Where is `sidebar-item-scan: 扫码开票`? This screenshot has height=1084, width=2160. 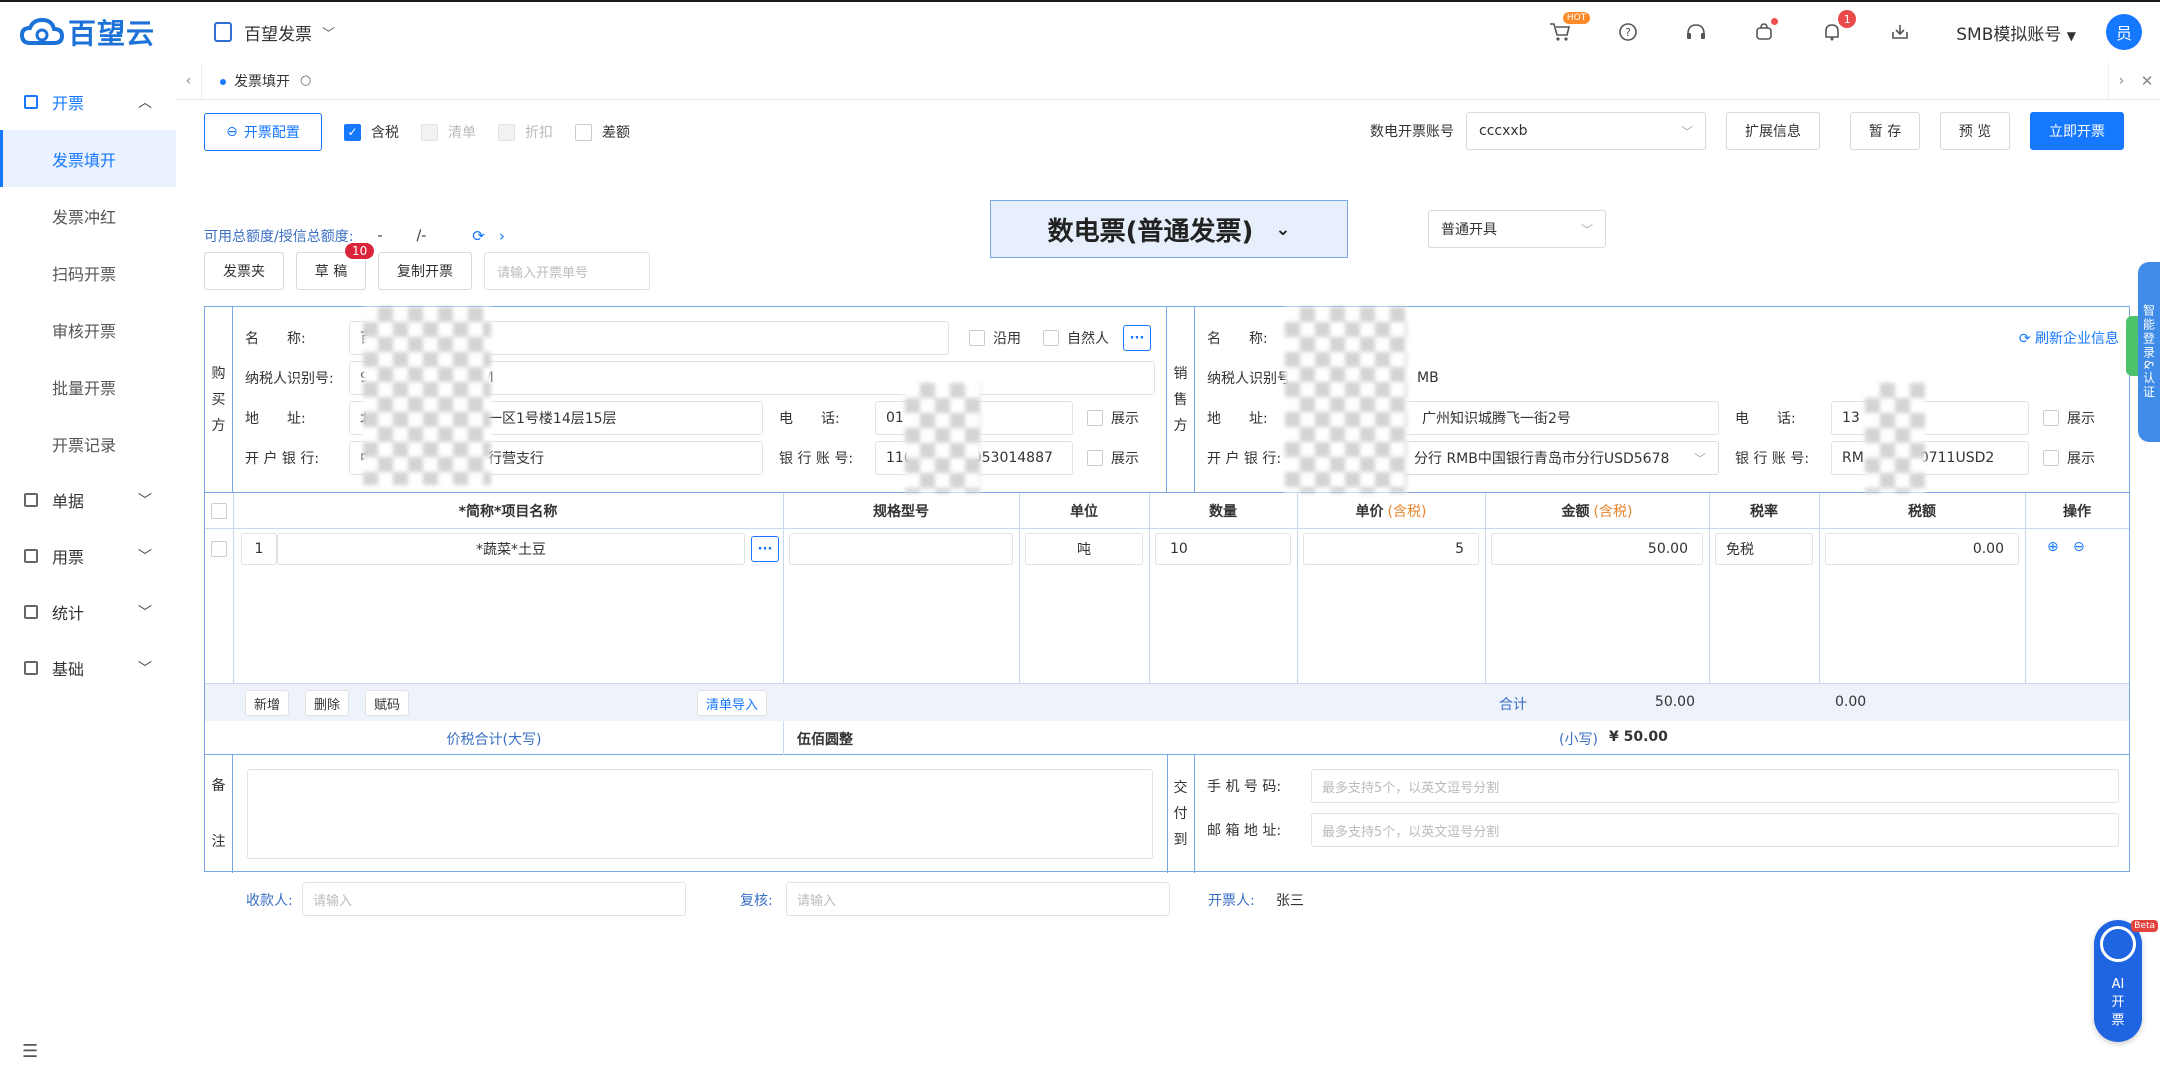
sidebar-item-scan: 扫码开票 is located at coordinates (88, 272).